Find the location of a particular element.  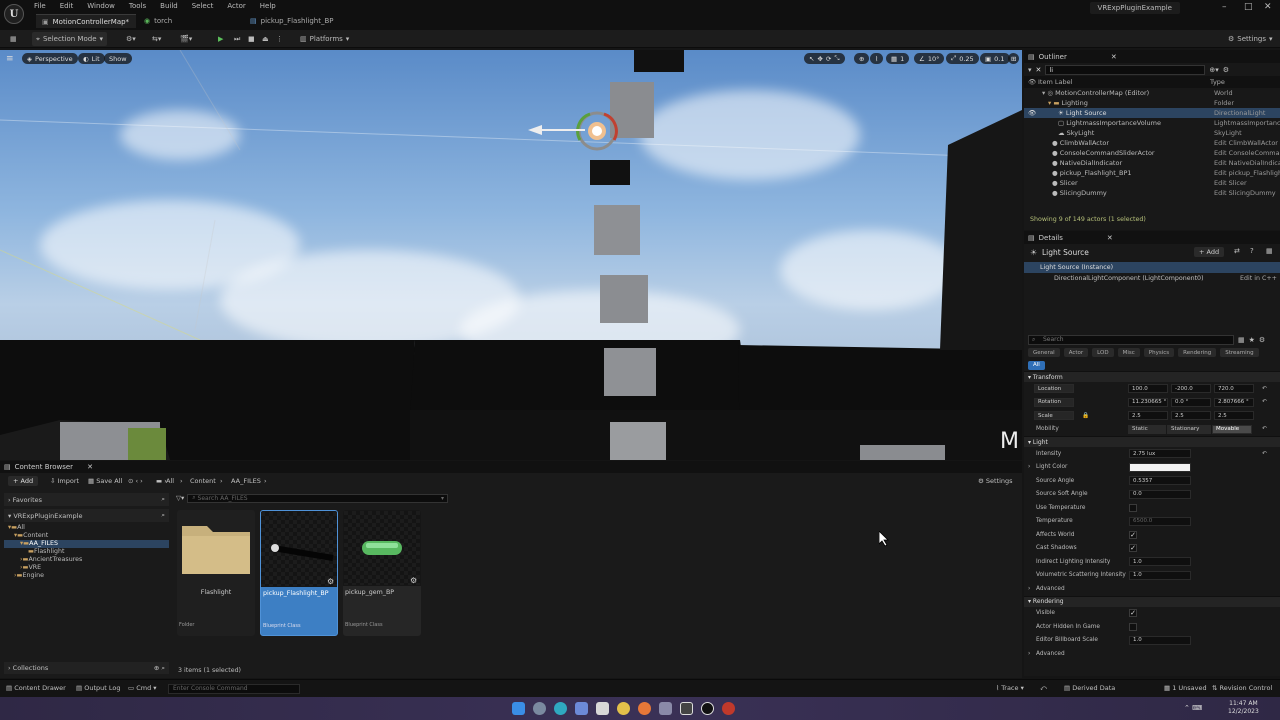

filter-lod: LOD is located at coordinates (1103, 352).